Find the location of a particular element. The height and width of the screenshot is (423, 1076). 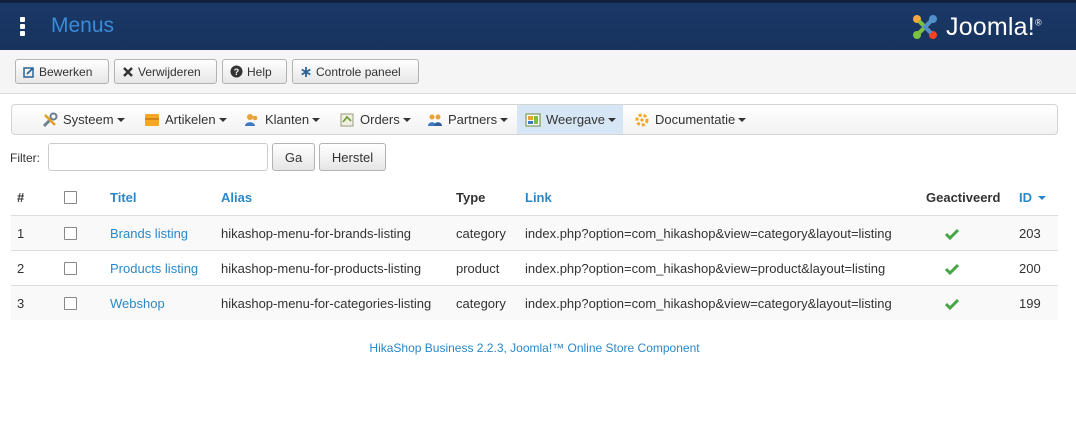

row-title-link: Products listing is located at coordinates (154, 268).